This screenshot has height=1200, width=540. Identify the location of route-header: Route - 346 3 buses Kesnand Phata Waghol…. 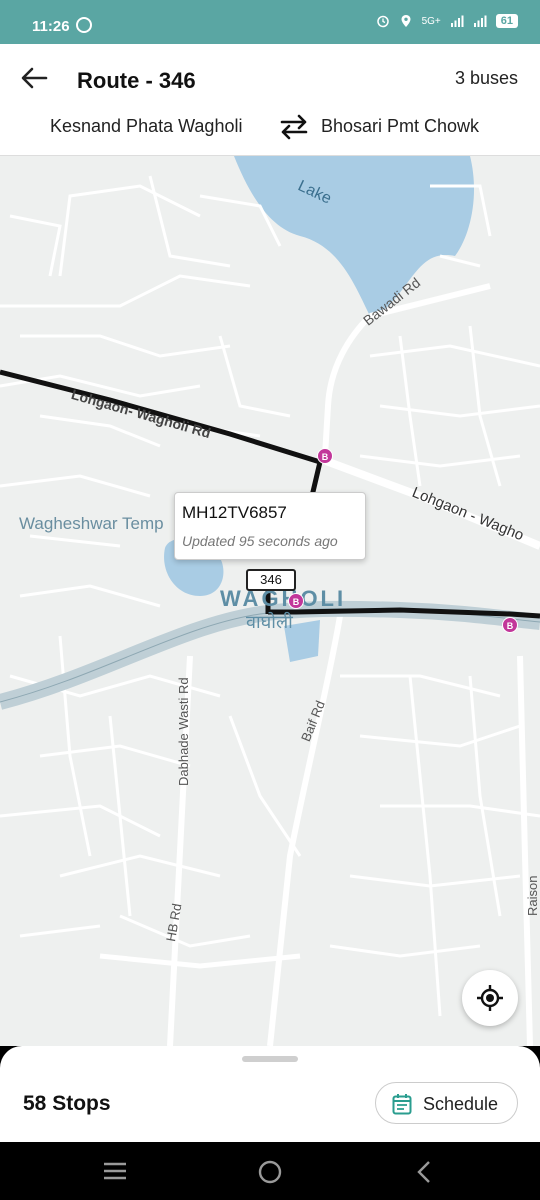
(270, 100).